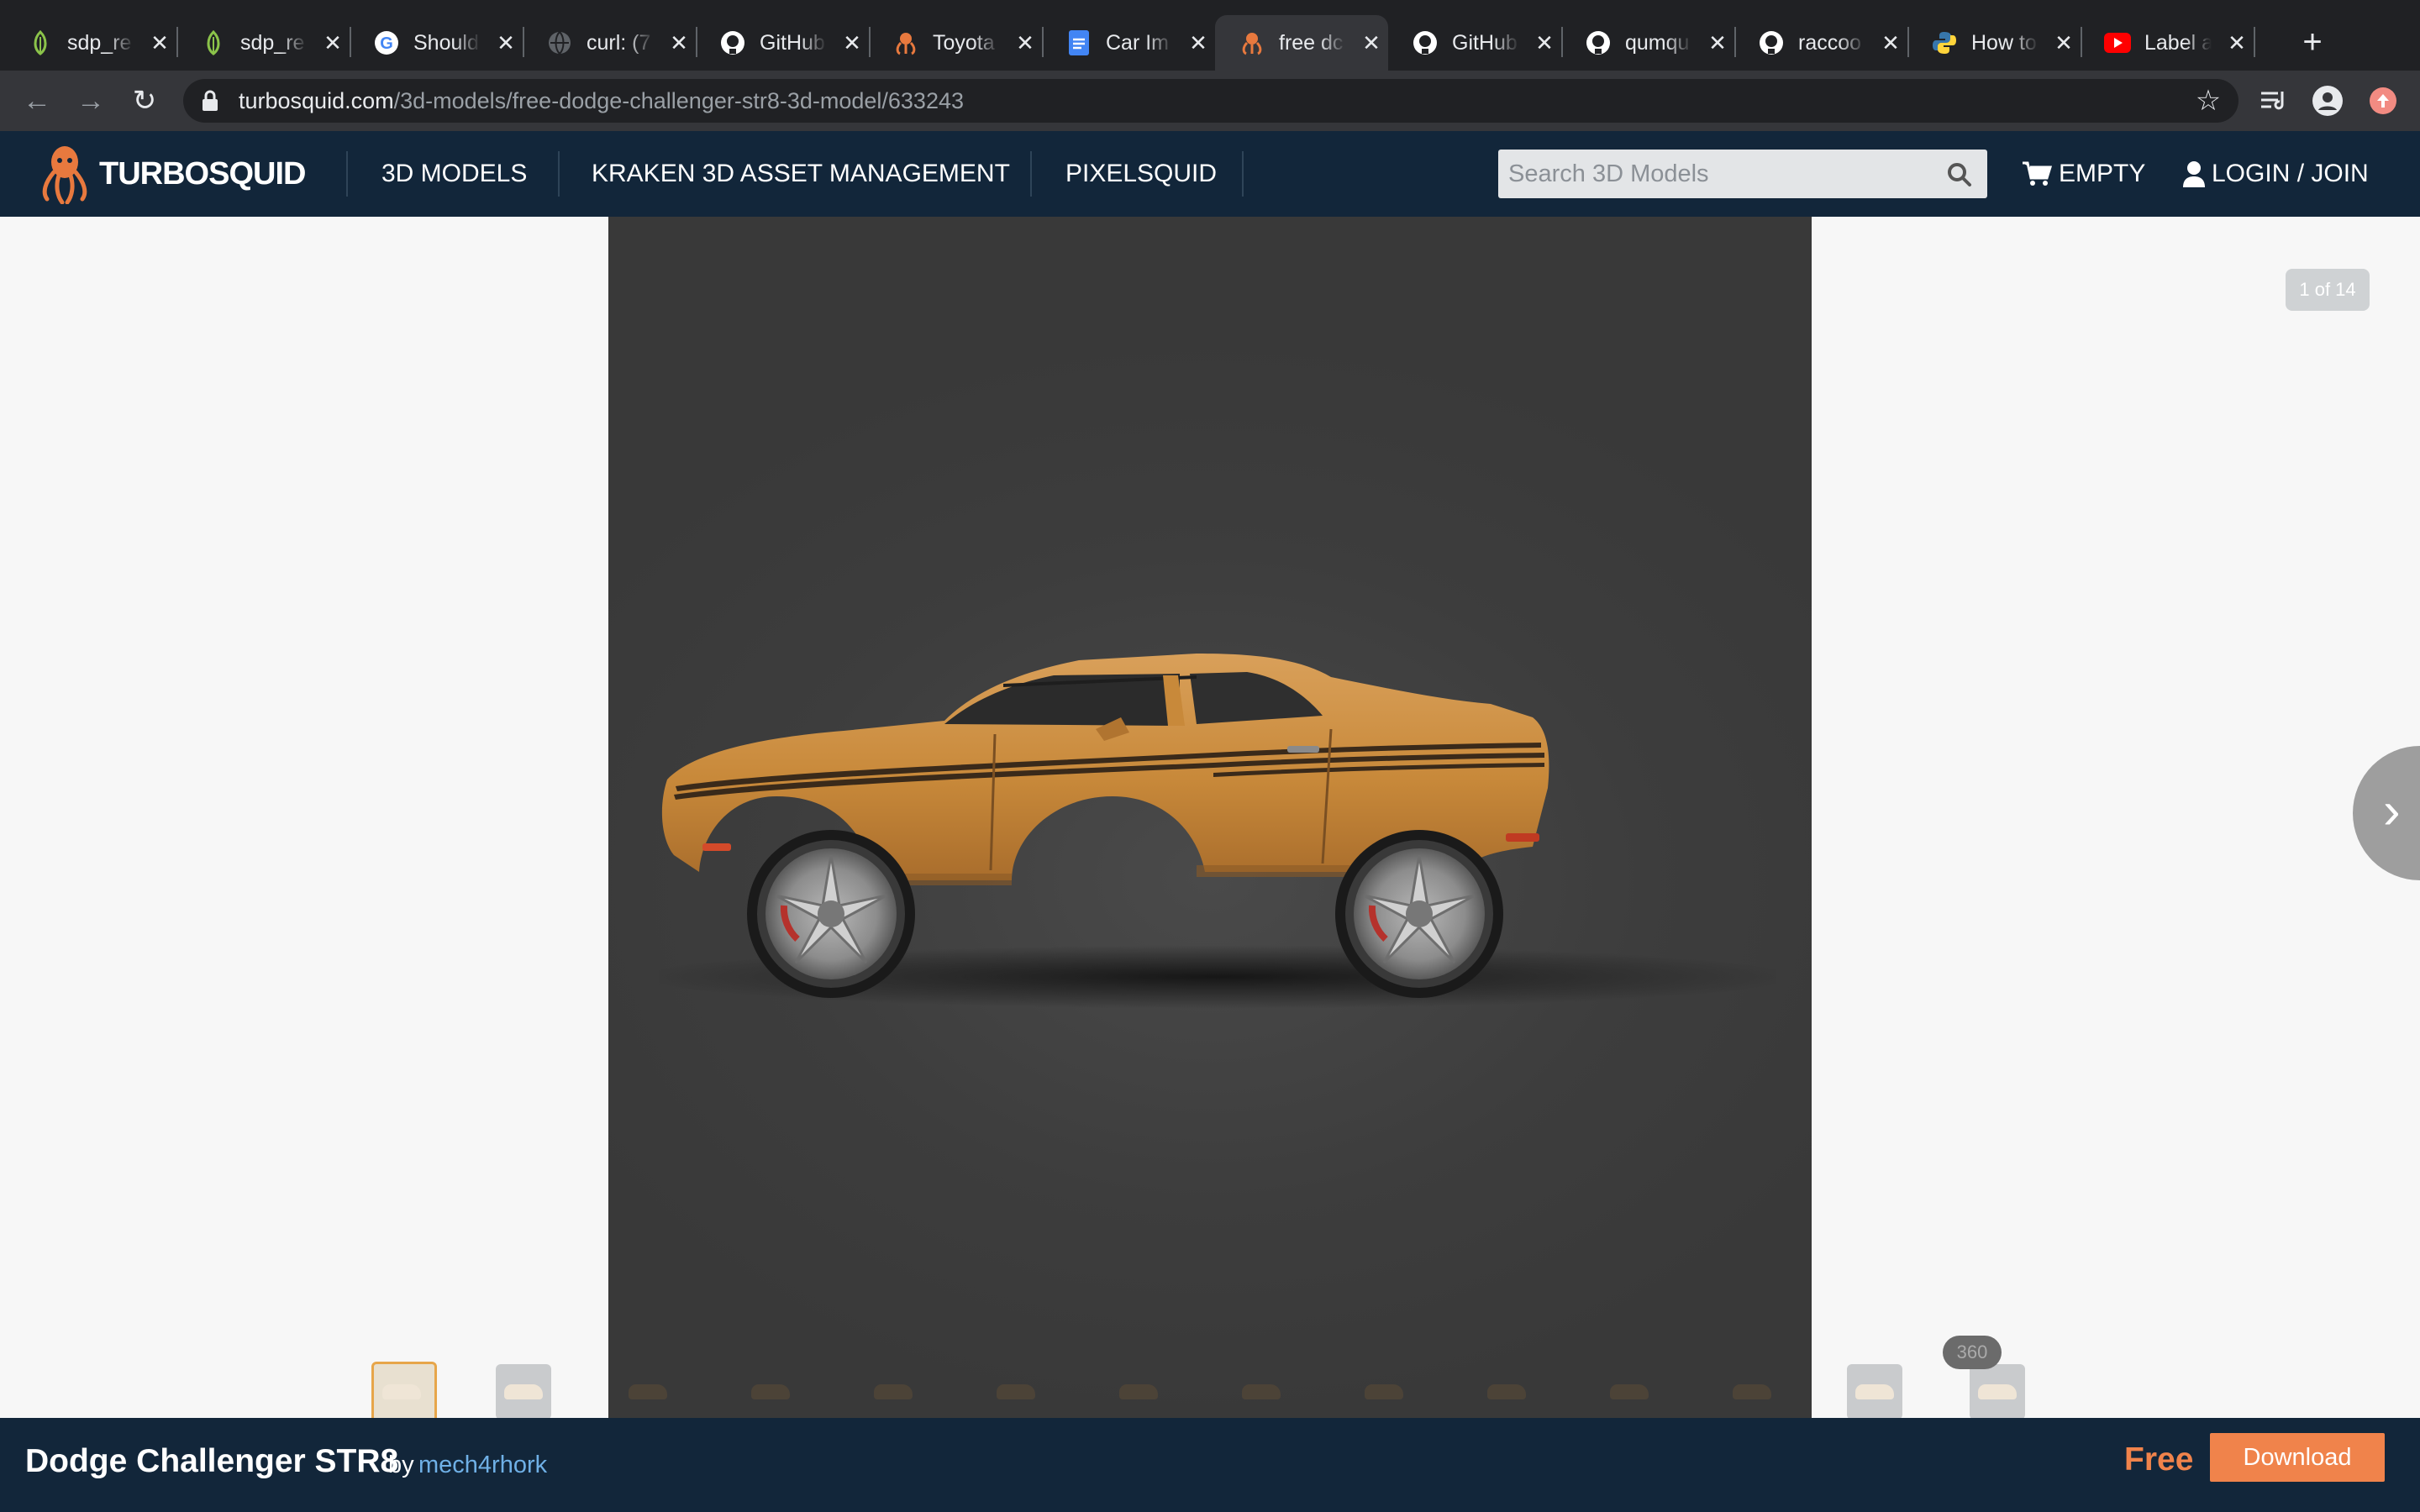  I want to click on browser-tab: Label a ✕, so click(2168, 43).